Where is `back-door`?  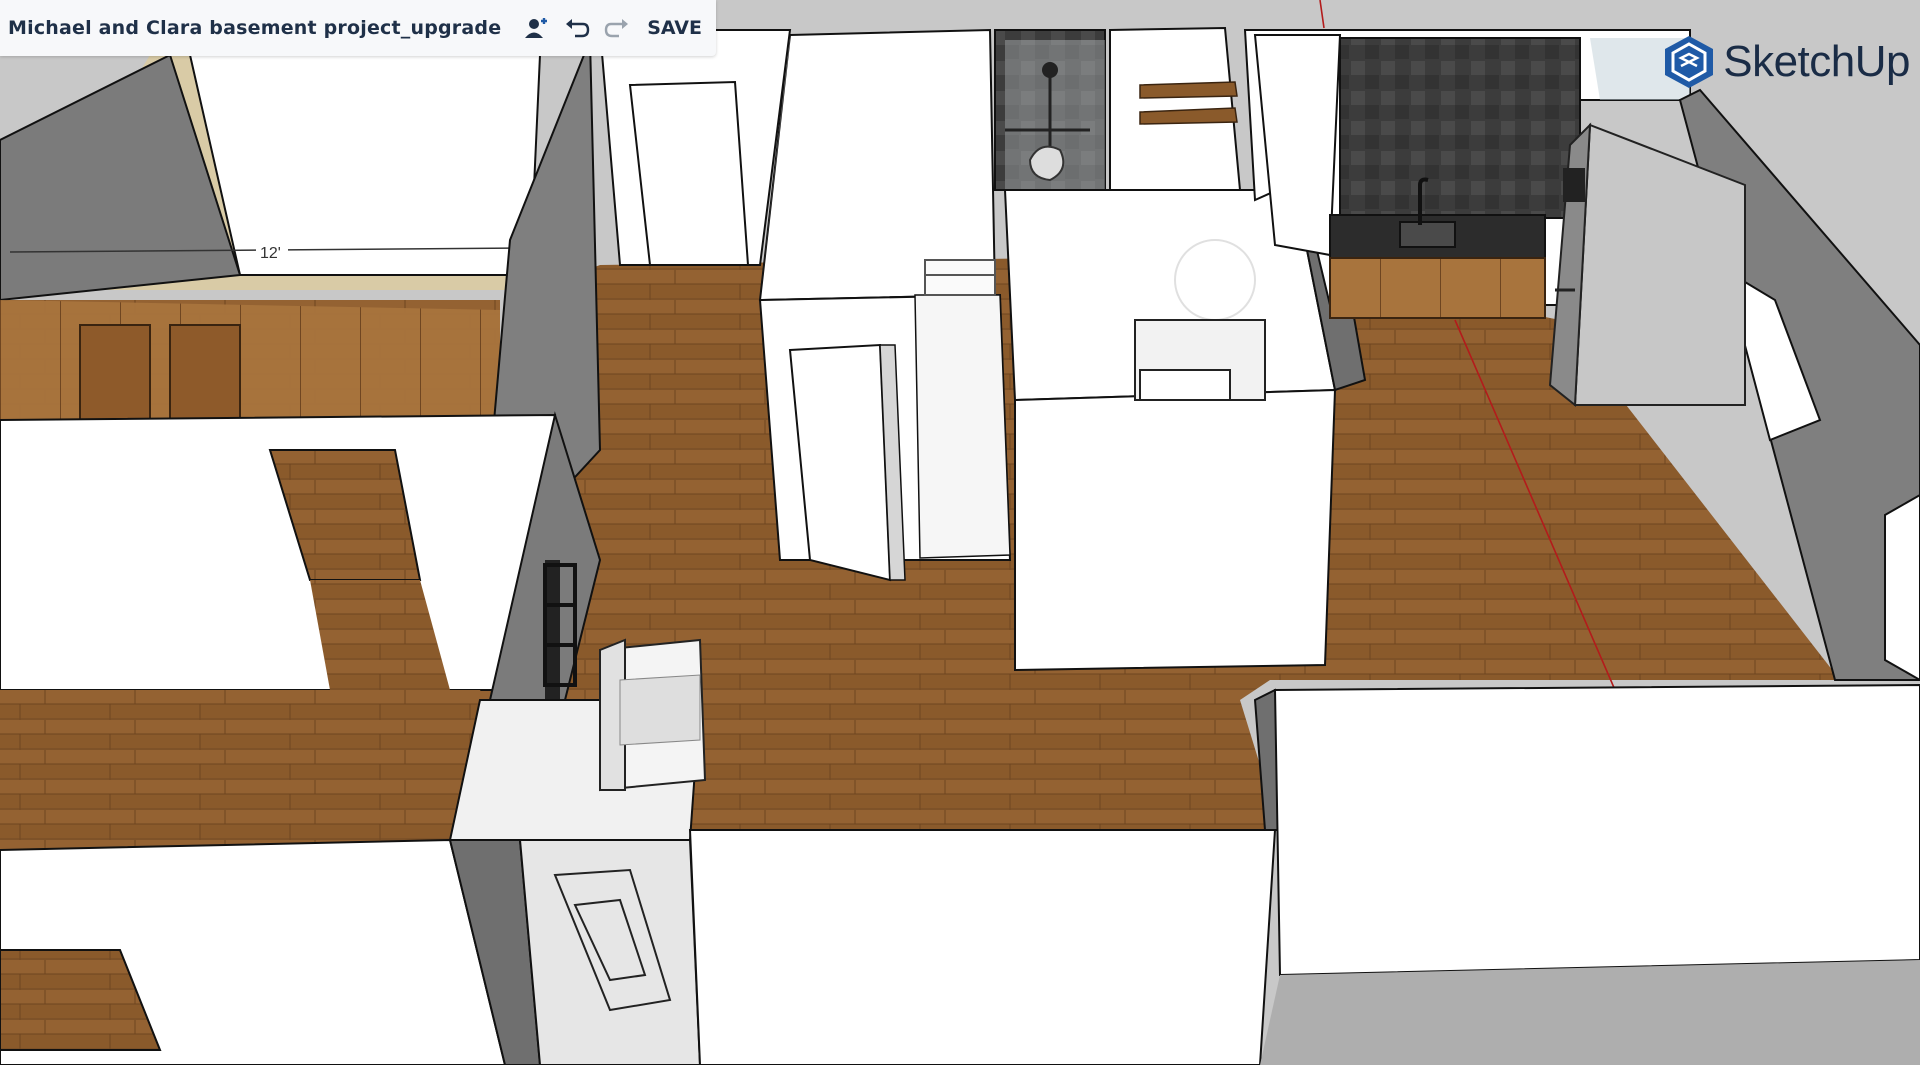
back-door is located at coordinates (689, 173).